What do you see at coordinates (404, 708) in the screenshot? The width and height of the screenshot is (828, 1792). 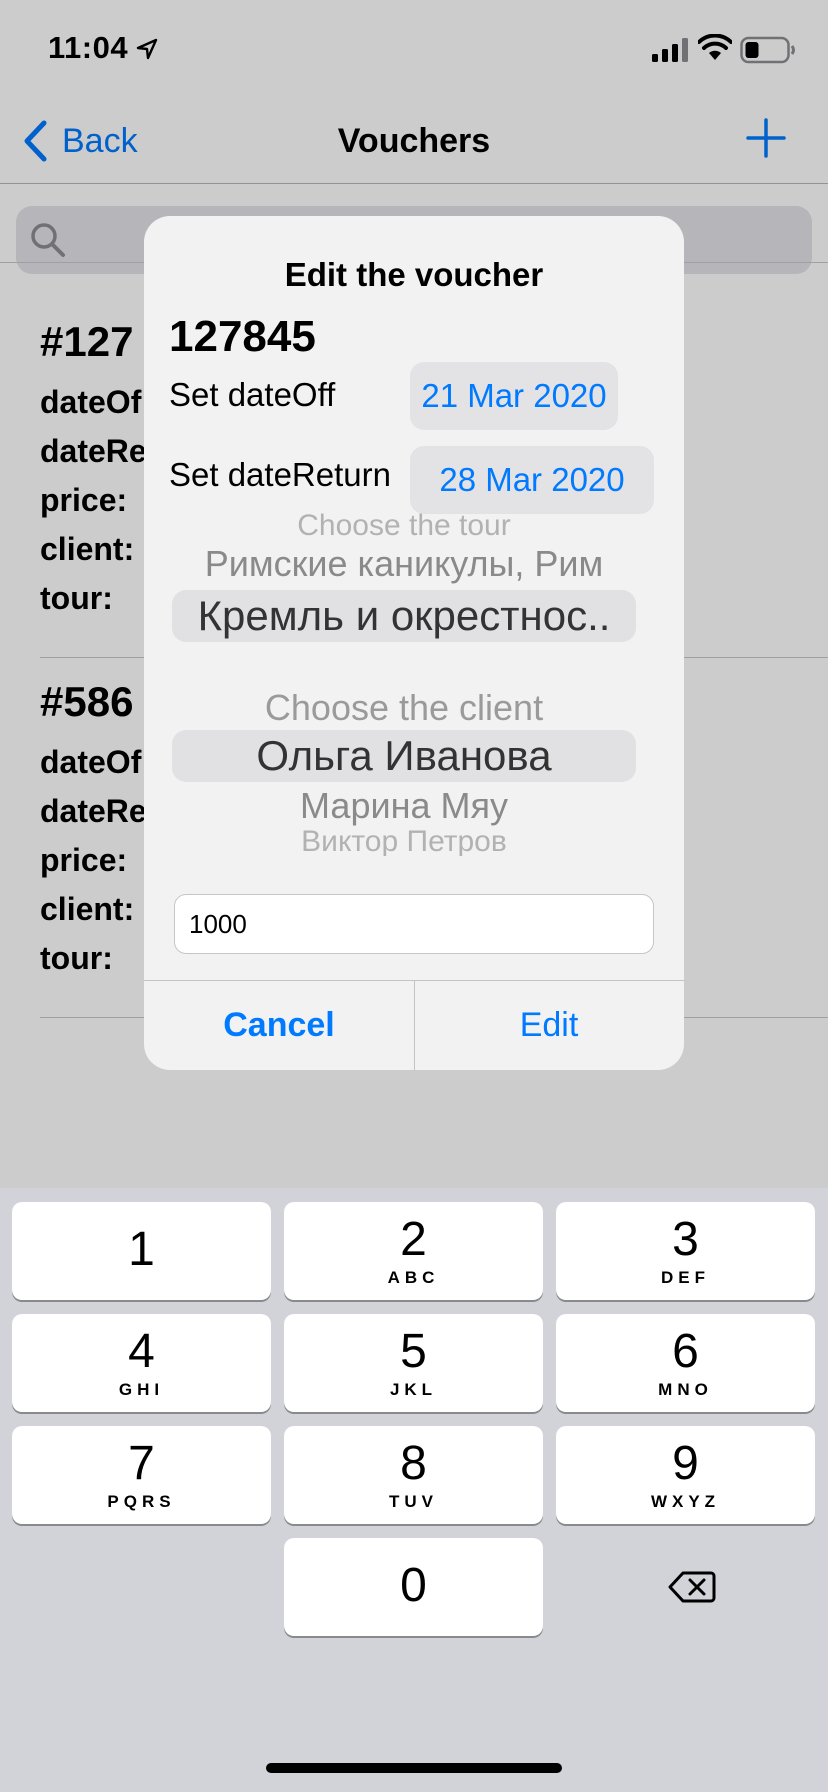 I see `client-picker-placeholder: Choose the client` at bounding box center [404, 708].